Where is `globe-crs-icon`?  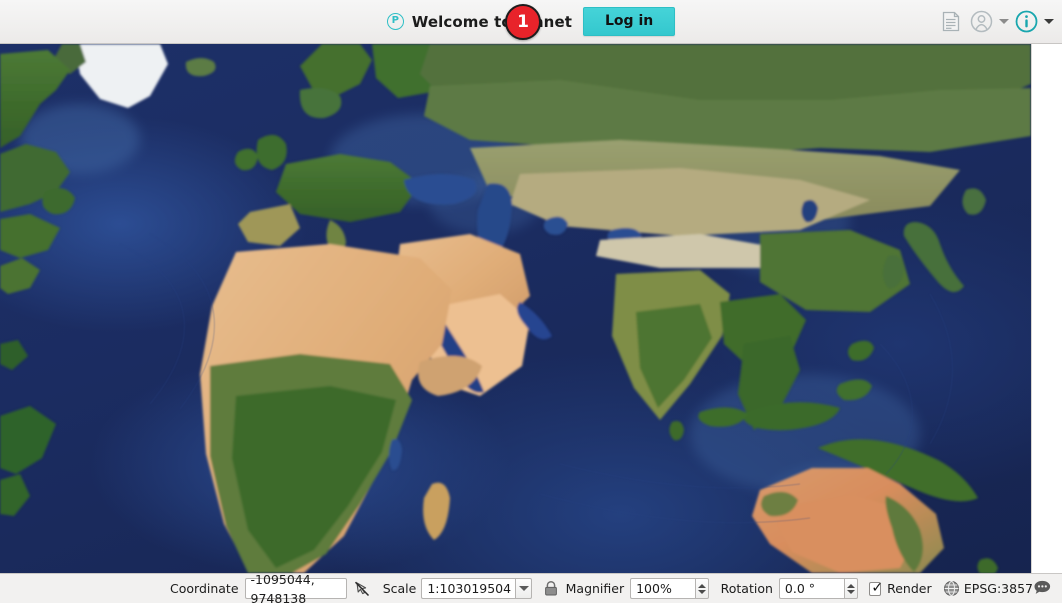
globe-crs-icon is located at coordinates (951, 588).